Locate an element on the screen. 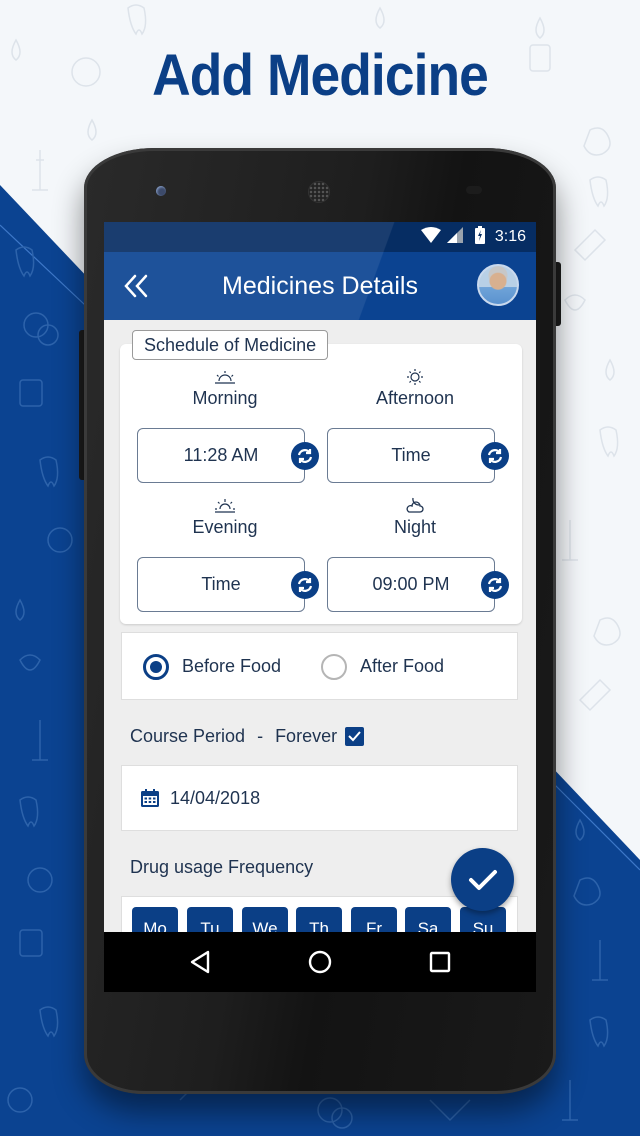 The image size is (640, 1136). cell-signal-icon is located at coordinates (454, 237).